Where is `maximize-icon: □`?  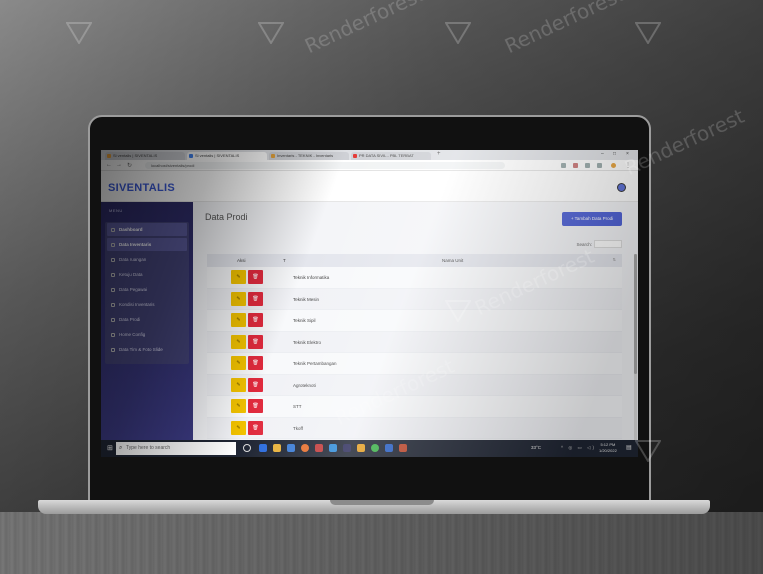
maximize-icon: □ is located at coordinates (614, 154).